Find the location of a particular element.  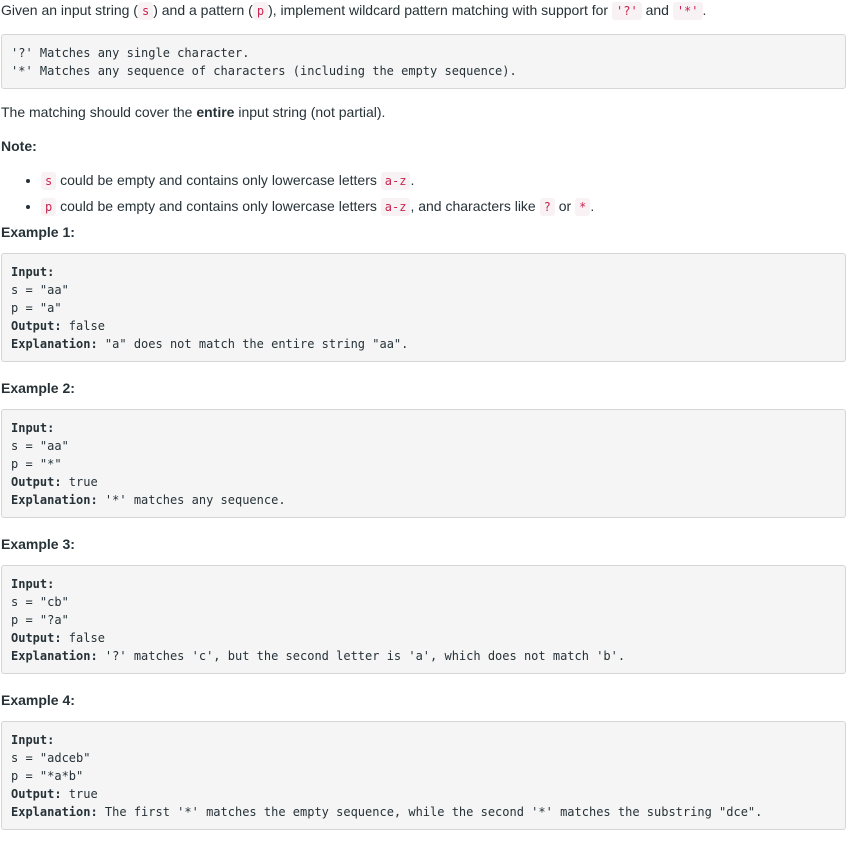

example-heading: Example 1: is located at coordinates (38, 232).